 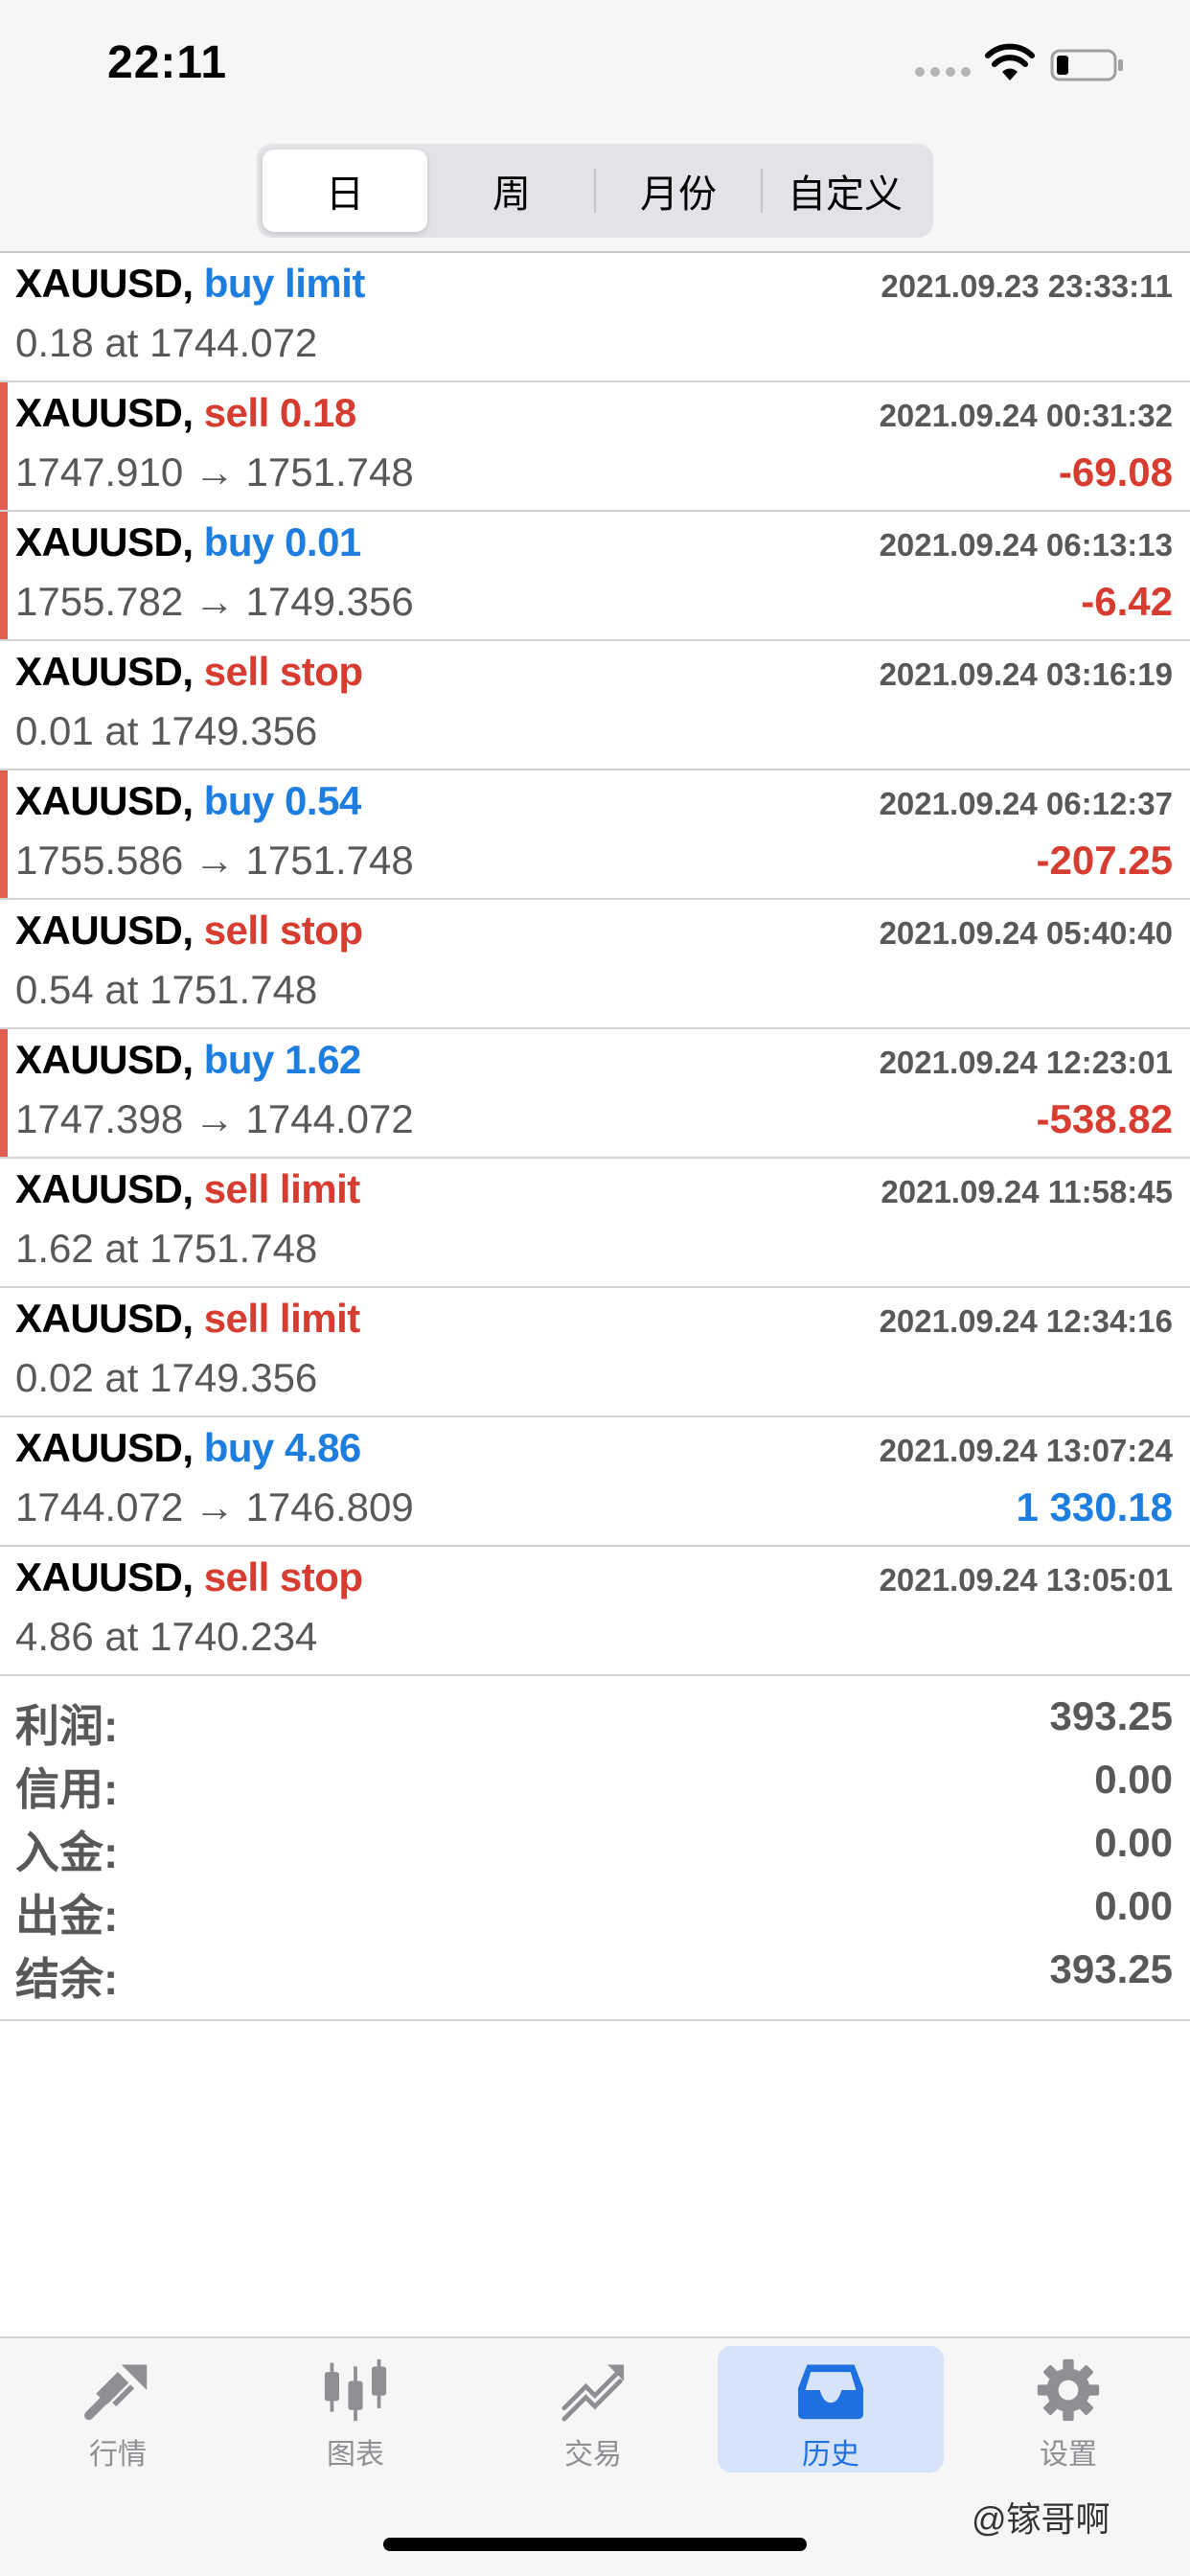 I want to click on deal-action: sell 0.18, so click(x=279, y=412).